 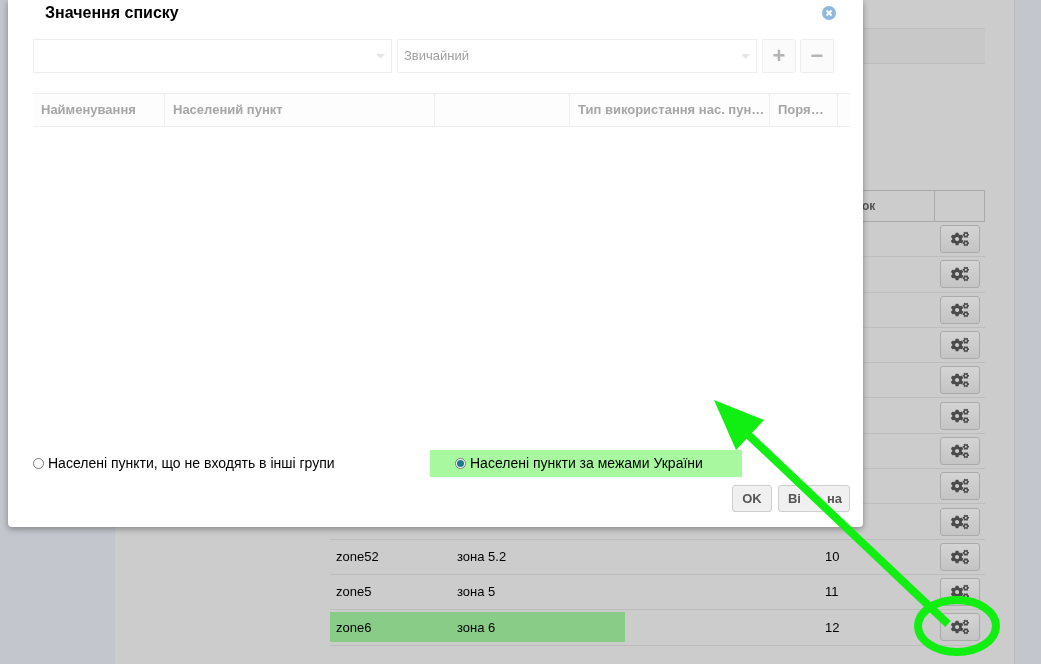 What do you see at coordinates (357, 557) in the screenshot?
I see `table-cell-text: zone52` at bounding box center [357, 557].